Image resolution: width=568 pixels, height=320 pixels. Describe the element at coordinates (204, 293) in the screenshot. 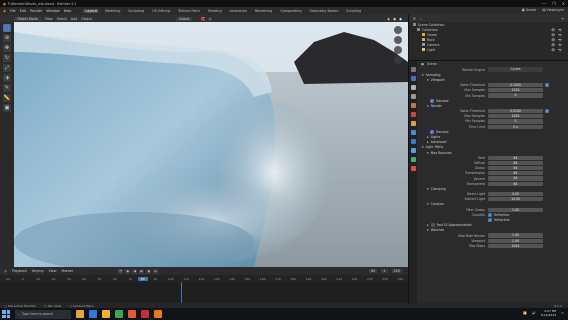

I see `timeline-body` at that location.